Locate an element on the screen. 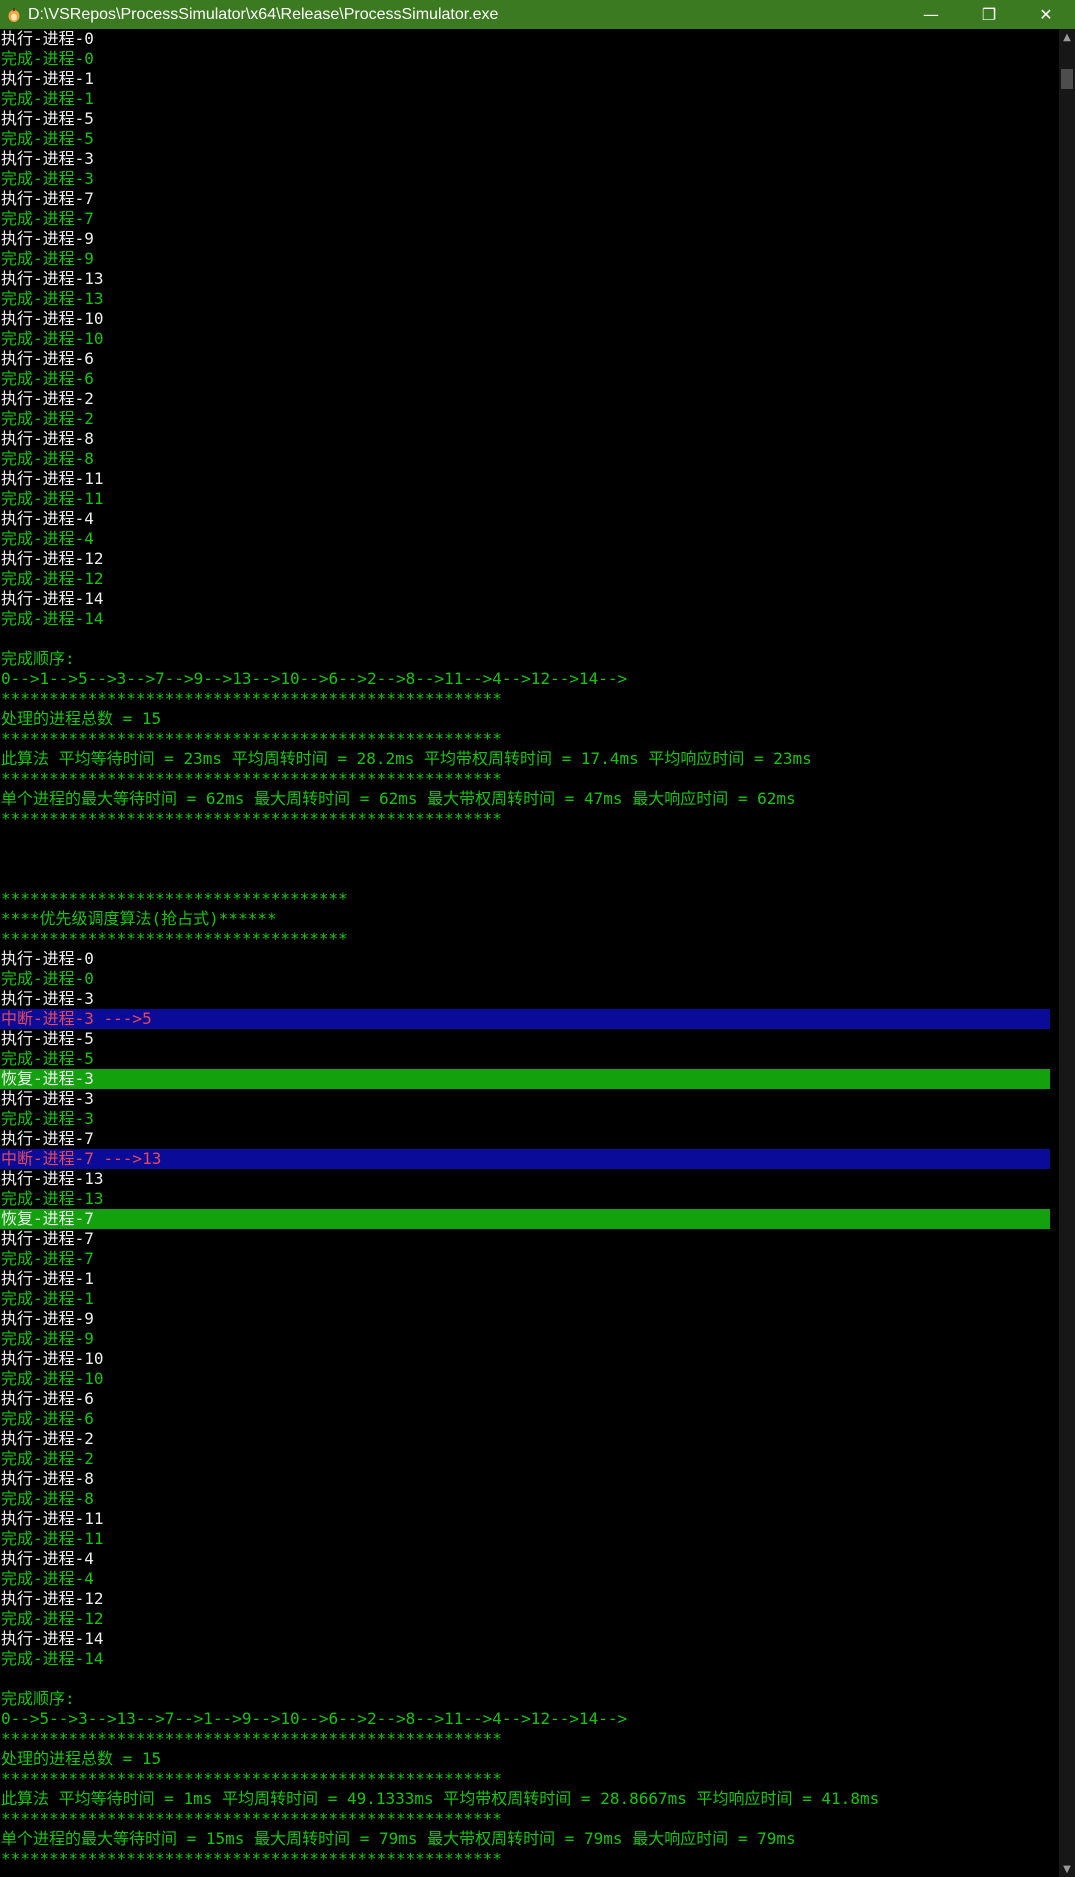  minimize-button: — is located at coordinates (931, 14).